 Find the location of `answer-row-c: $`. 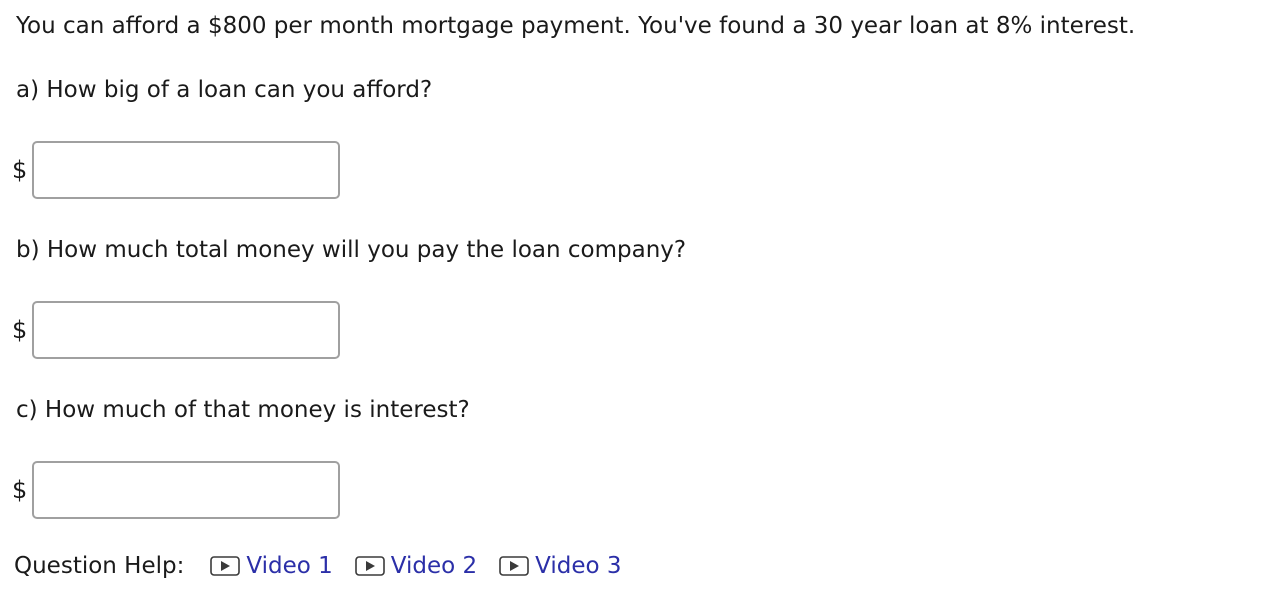

answer-row-c: $ is located at coordinates (176, 490).